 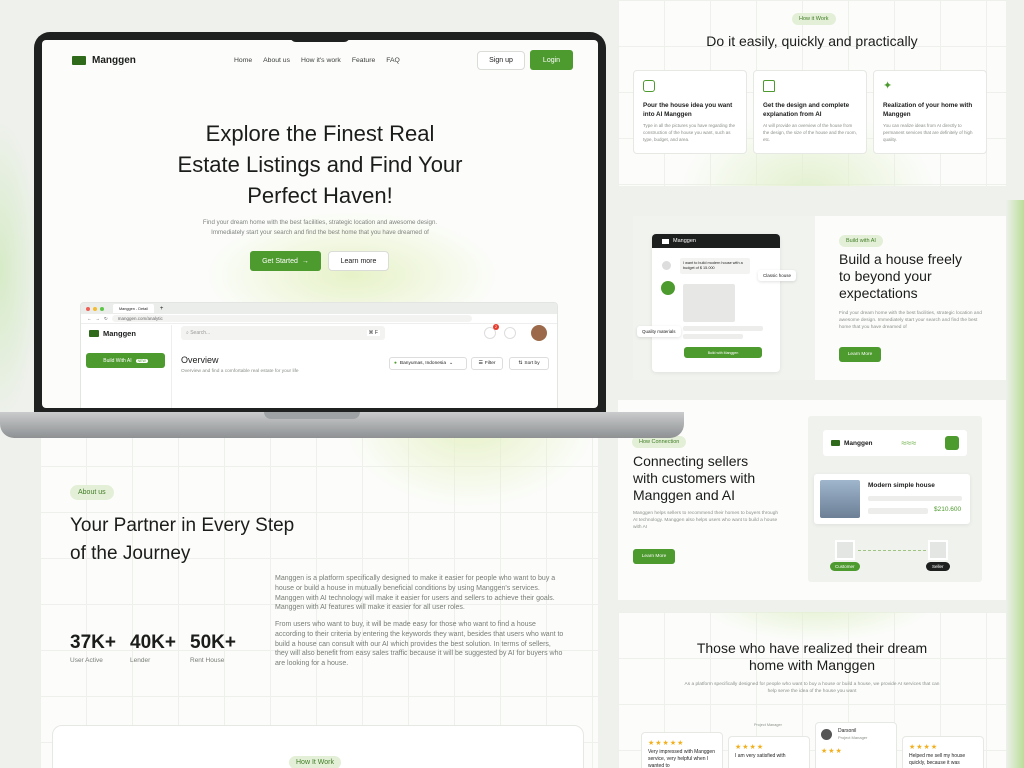 I want to click on brand-name: Manggen, so click(x=114, y=60).